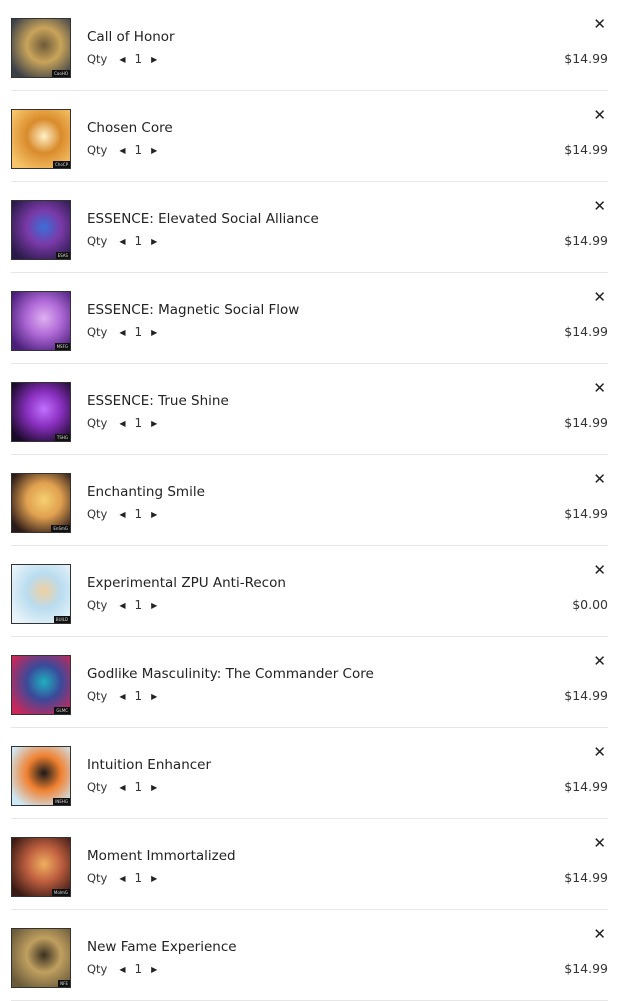  I want to click on cart-item: CaoHO Call of Honor Qty ◀ 1 ▶ ✕ $14.99, so click(309, 45).